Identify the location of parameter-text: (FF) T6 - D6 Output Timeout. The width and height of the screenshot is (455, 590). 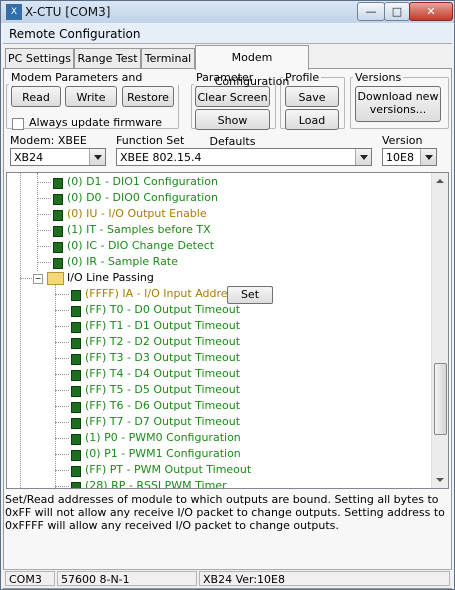
(163, 405).